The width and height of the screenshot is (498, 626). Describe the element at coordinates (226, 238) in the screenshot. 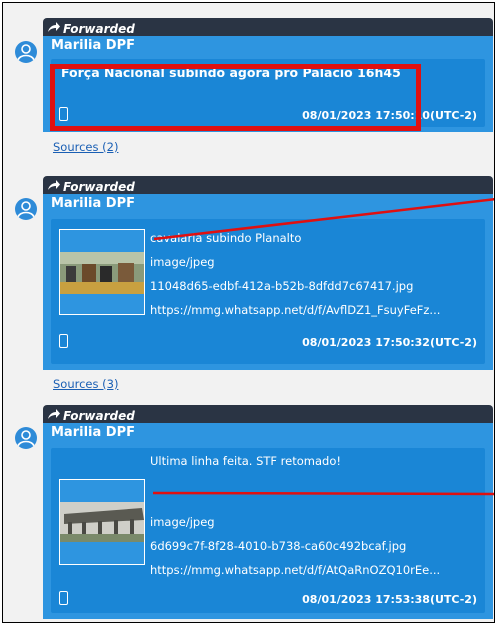

I see `image-caption: cavalaria subindo Planalto` at that location.